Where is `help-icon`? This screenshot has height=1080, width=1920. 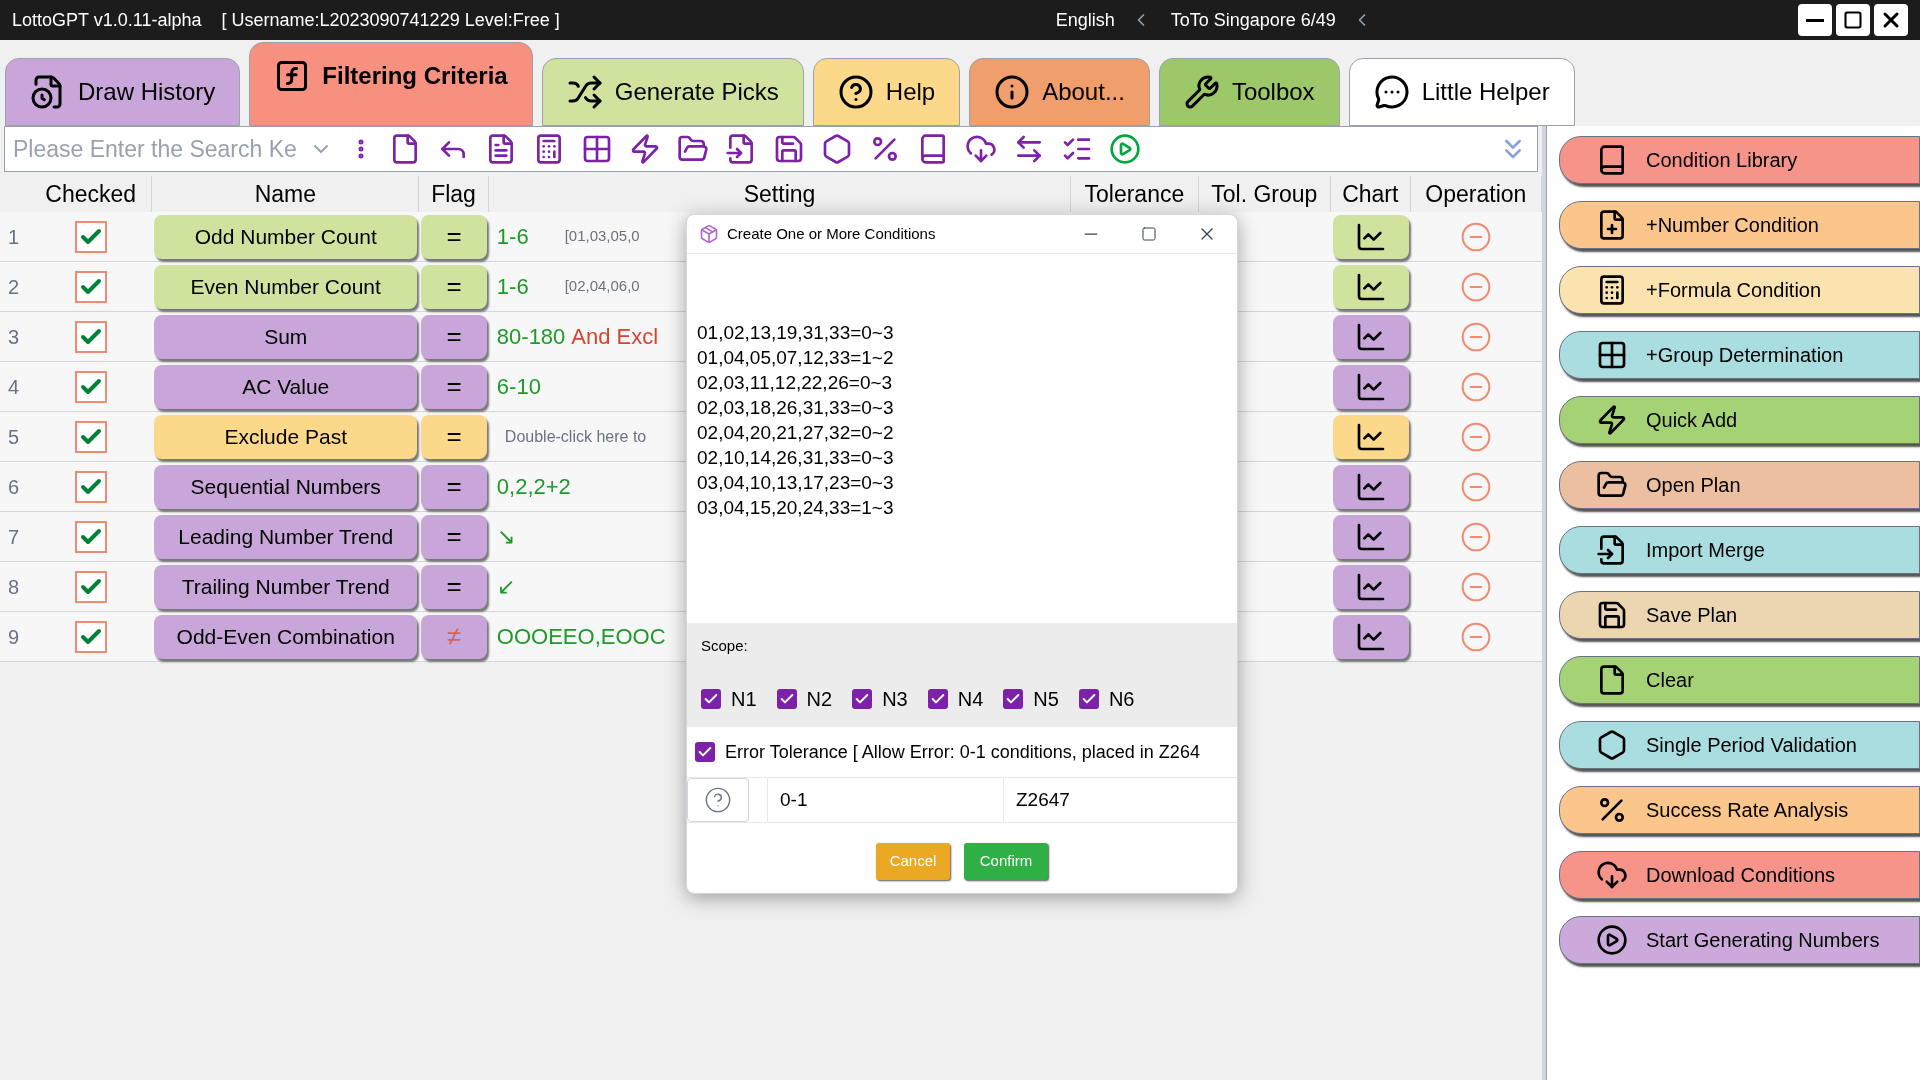
help-icon is located at coordinates (855, 92).